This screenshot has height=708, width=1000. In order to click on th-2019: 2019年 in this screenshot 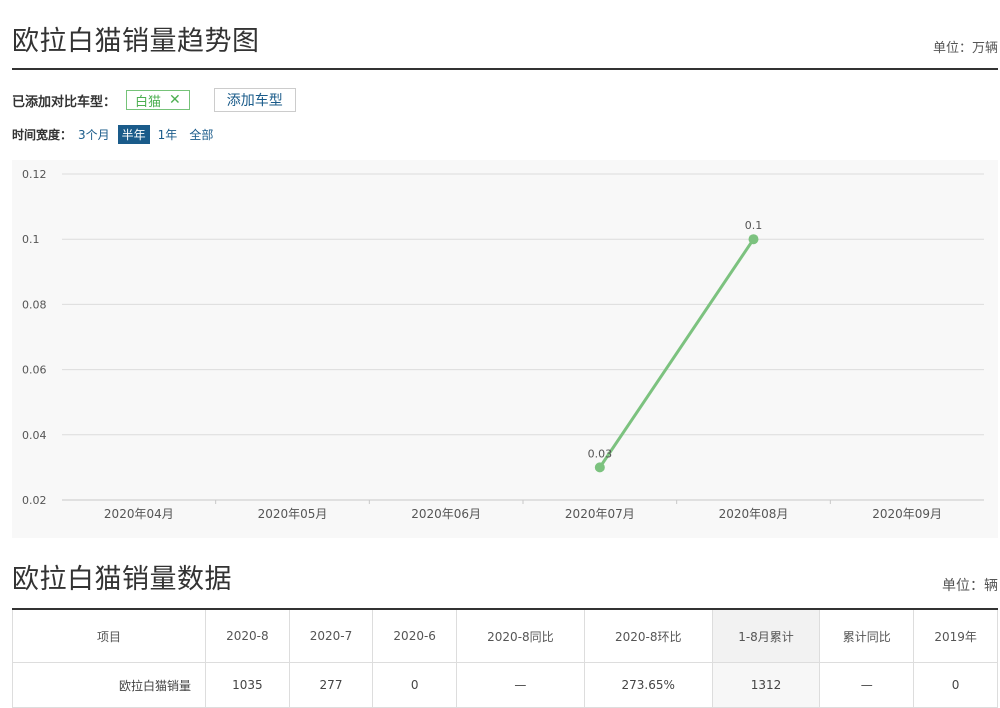, I will do `click(955, 635)`.